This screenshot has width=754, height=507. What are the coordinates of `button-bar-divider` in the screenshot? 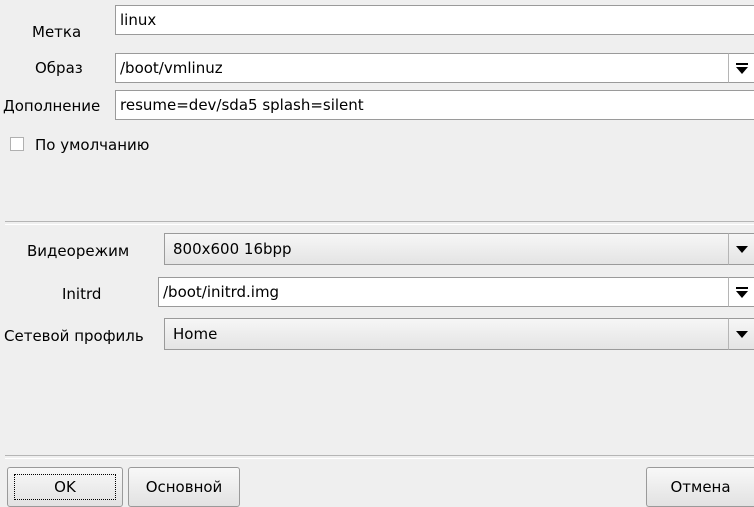 It's located at (379, 457).